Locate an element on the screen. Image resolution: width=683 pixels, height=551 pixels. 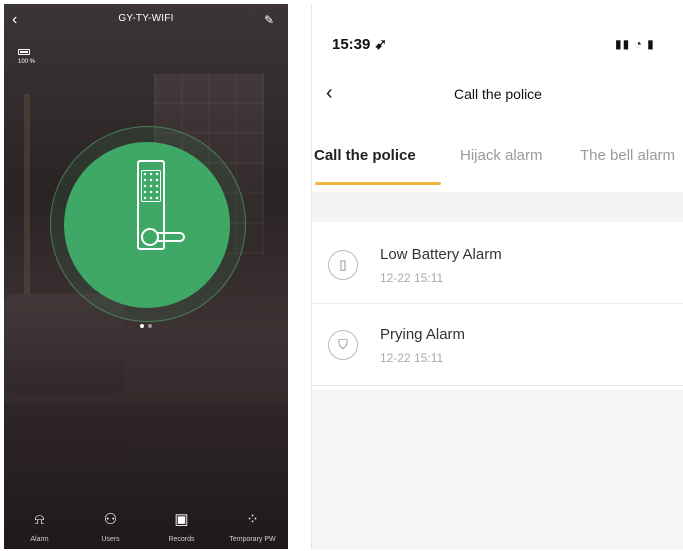
nav-label: Temporary PW is located at coordinates (252, 539).